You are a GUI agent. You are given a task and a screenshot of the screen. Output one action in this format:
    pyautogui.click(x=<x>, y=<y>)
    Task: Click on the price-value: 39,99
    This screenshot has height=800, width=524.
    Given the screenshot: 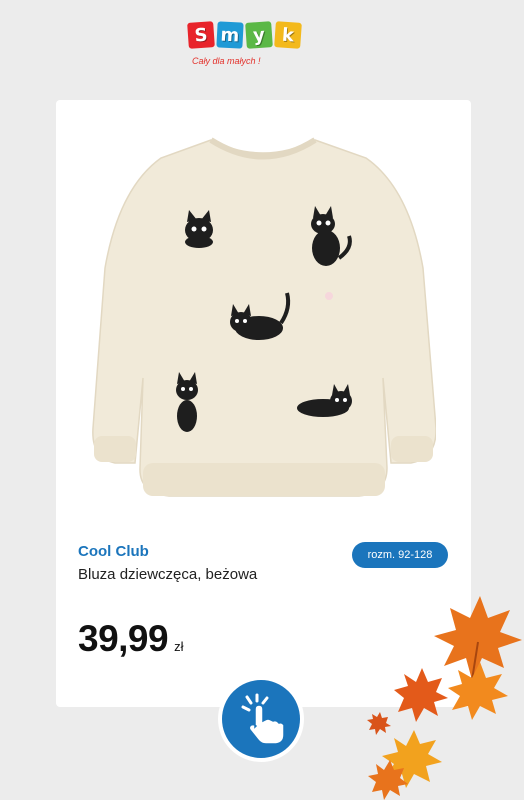 What is the action you would take?
    pyautogui.click(x=123, y=638)
    